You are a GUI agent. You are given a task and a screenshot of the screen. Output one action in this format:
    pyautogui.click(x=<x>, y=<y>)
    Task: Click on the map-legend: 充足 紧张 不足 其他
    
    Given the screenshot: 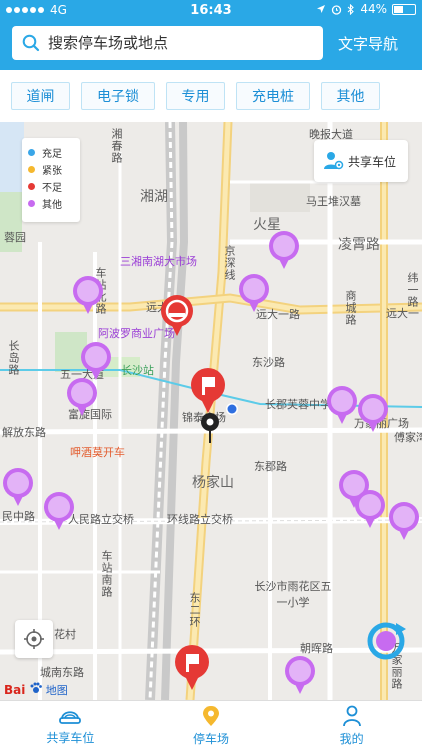 What is the action you would take?
    pyautogui.click(x=51, y=180)
    